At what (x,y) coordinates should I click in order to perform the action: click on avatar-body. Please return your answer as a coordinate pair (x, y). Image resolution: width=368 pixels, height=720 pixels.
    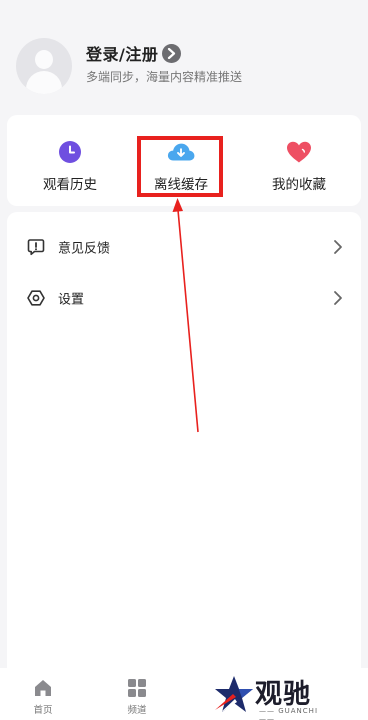
    Looking at the image, I should click on (44, 82).